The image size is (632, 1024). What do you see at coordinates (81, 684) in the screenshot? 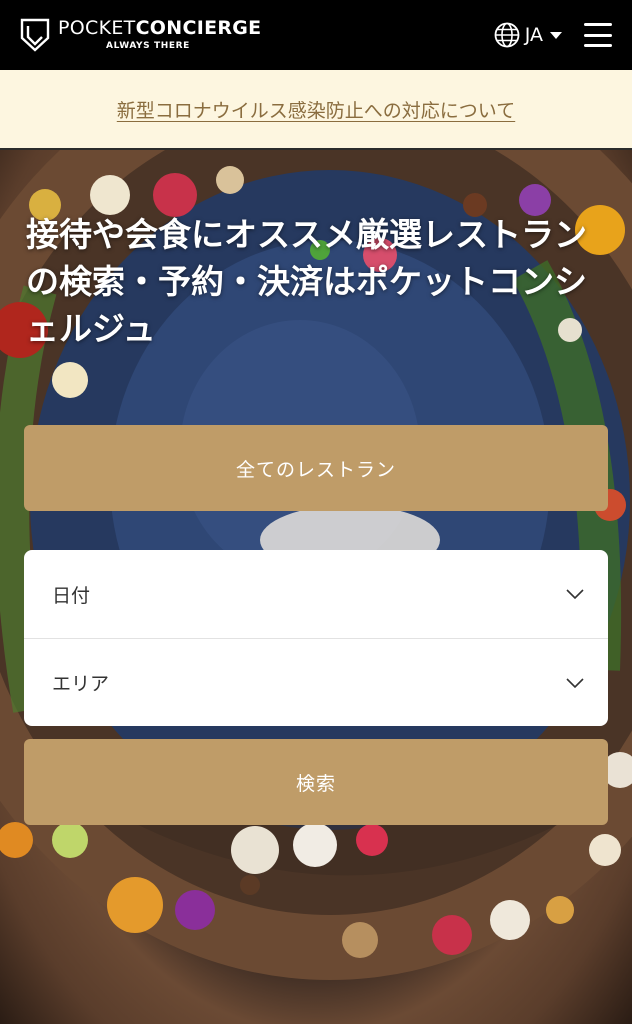
I see `area-label: エリア` at bounding box center [81, 684].